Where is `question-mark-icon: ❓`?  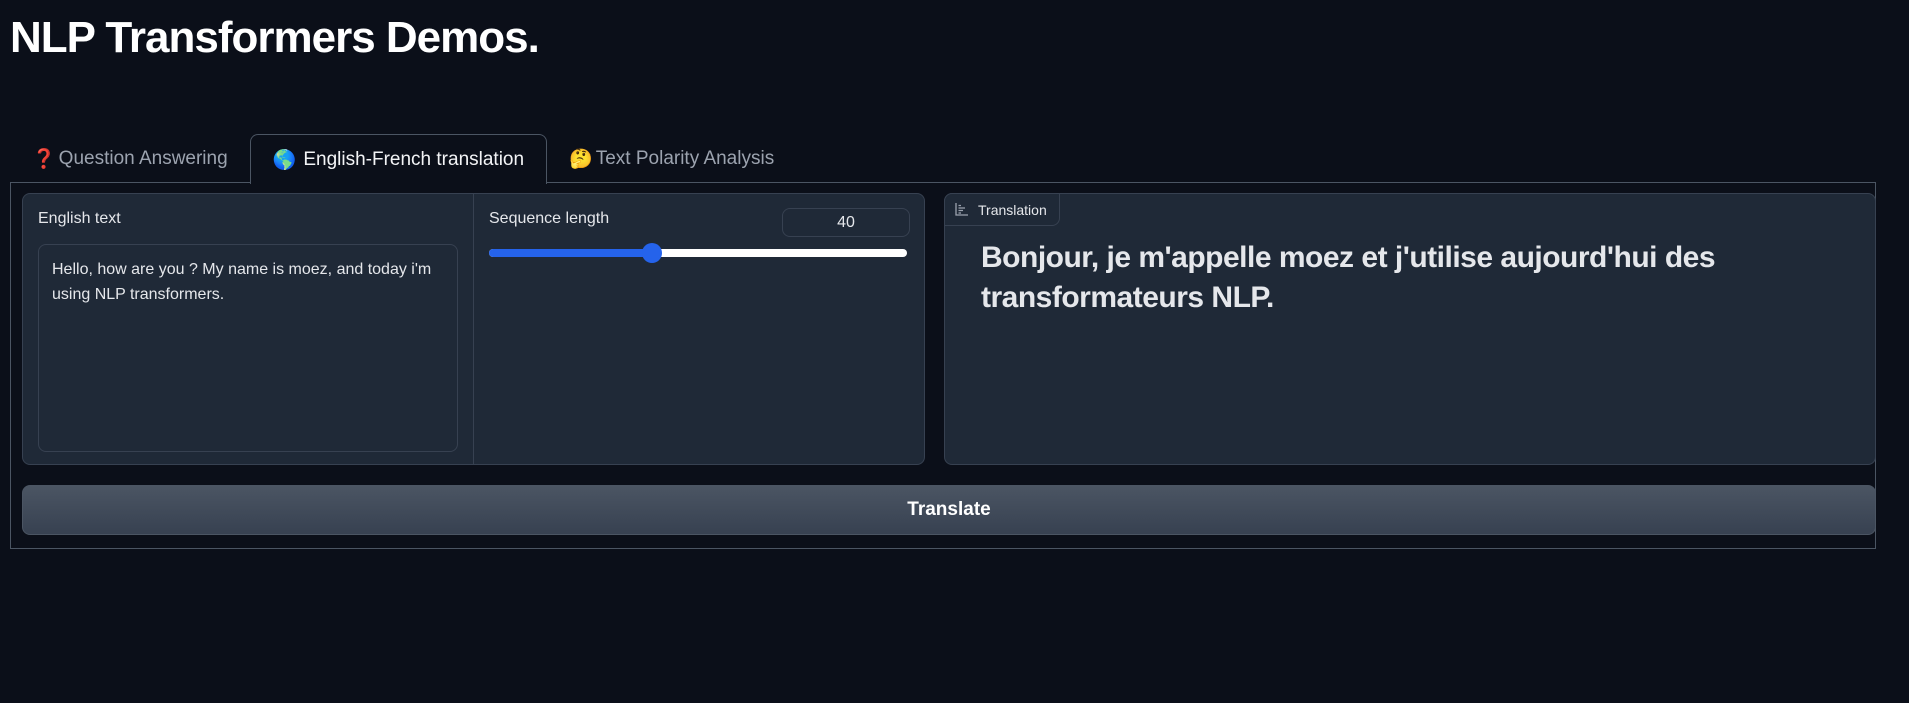 question-mark-icon: ❓ is located at coordinates (44, 159).